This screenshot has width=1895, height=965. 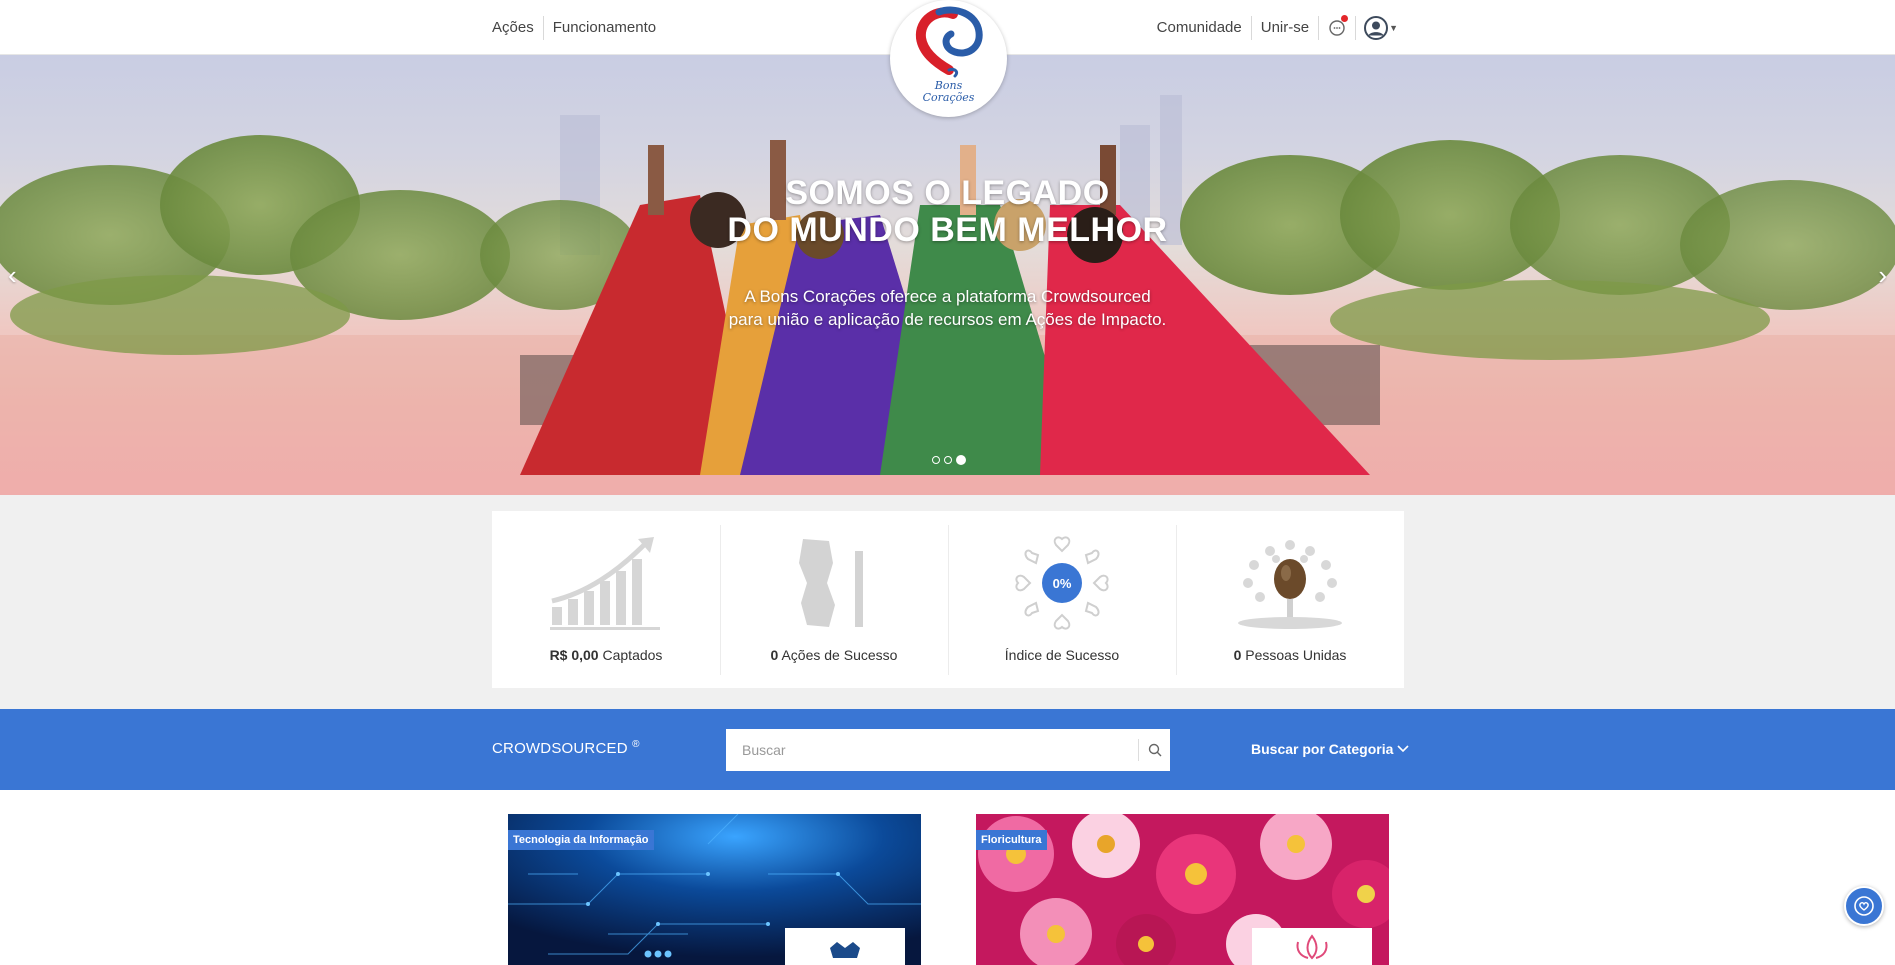 I want to click on chevron-down-icon: ▼, so click(x=1393, y=27).